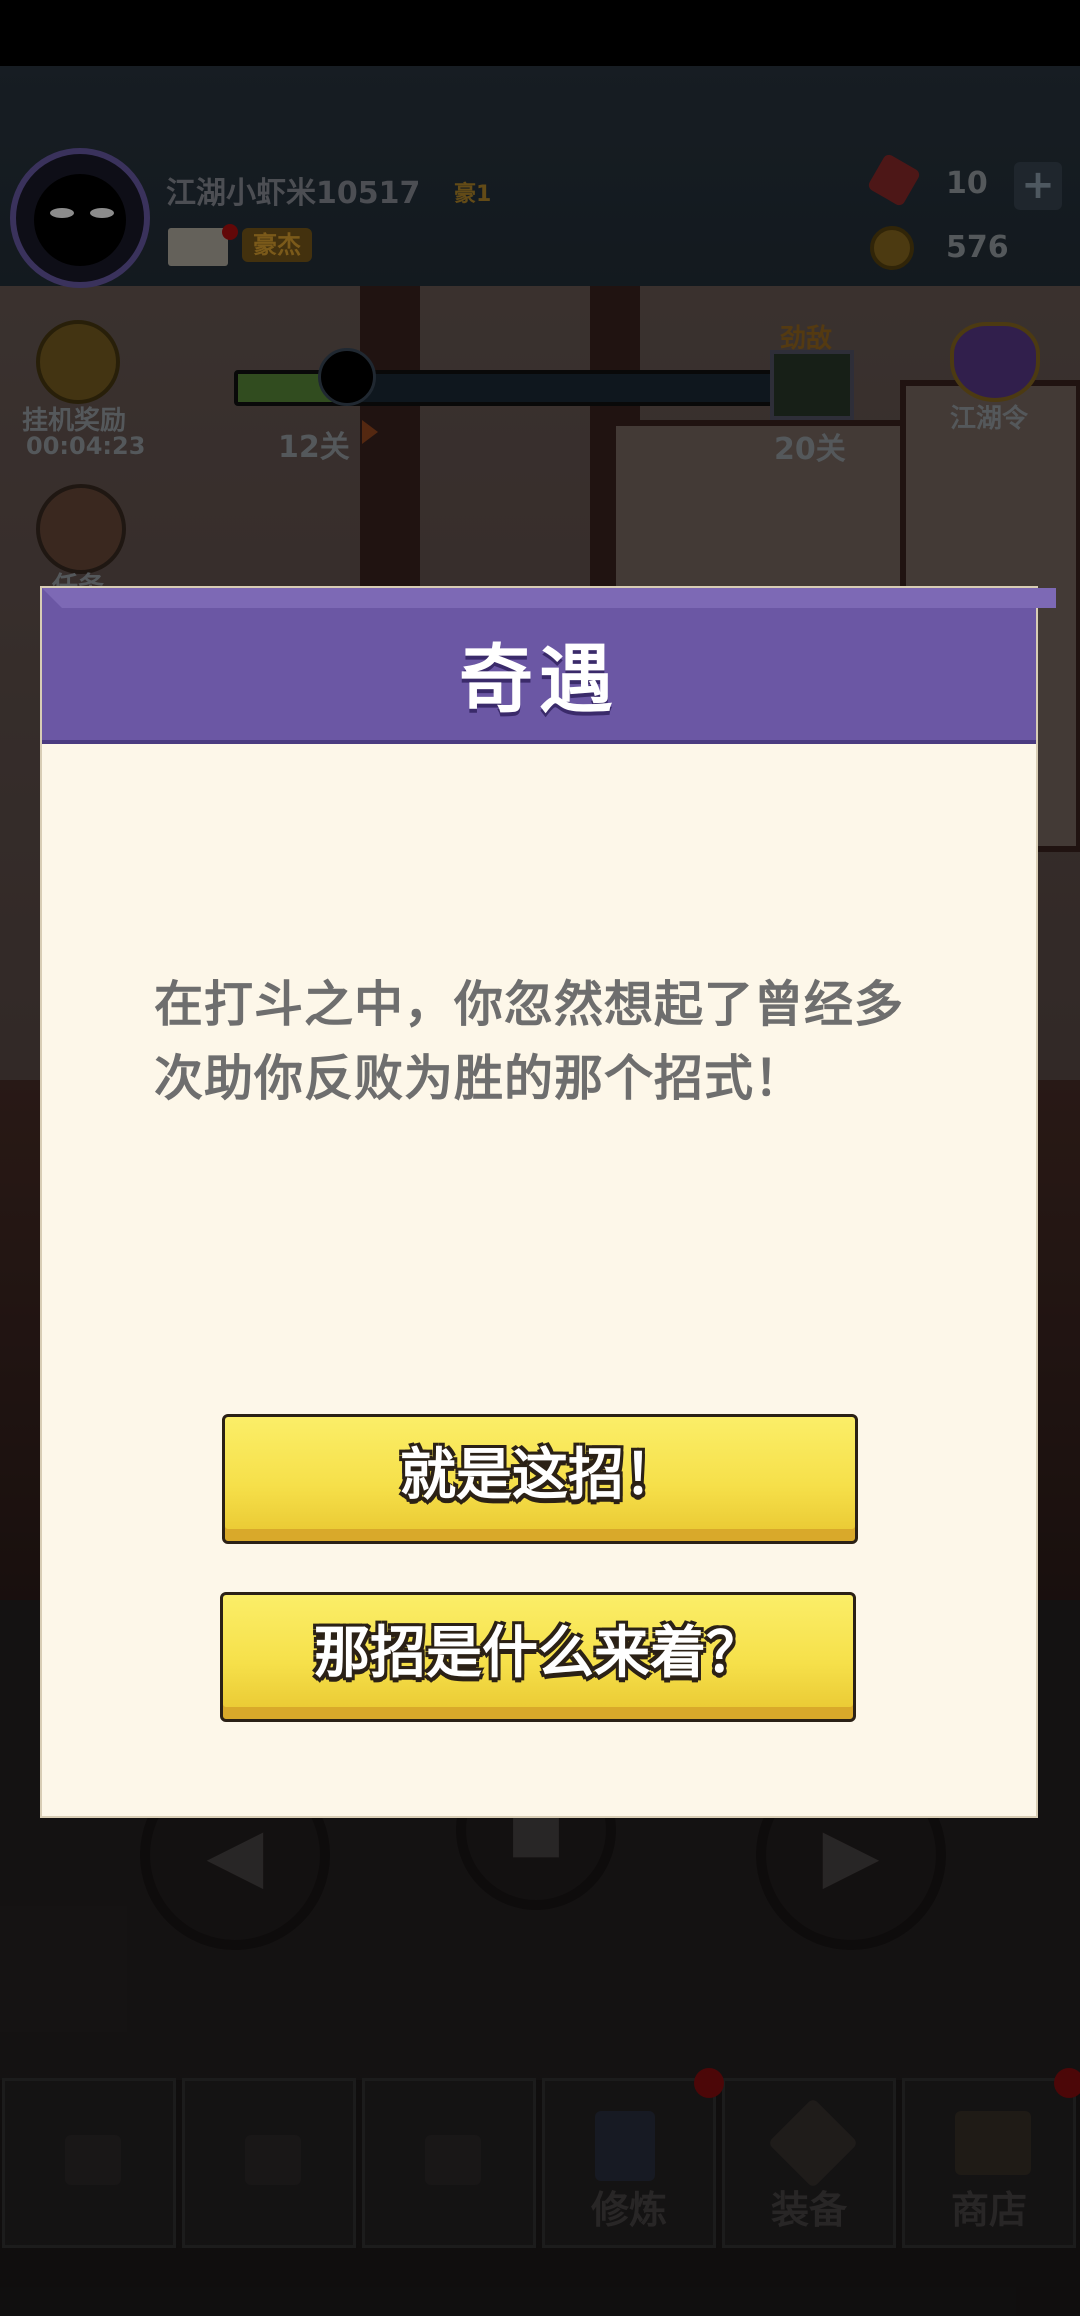 The width and height of the screenshot is (1080, 2316). I want to click on option-this-move-button: 就是这招！, so click(540, 1479).